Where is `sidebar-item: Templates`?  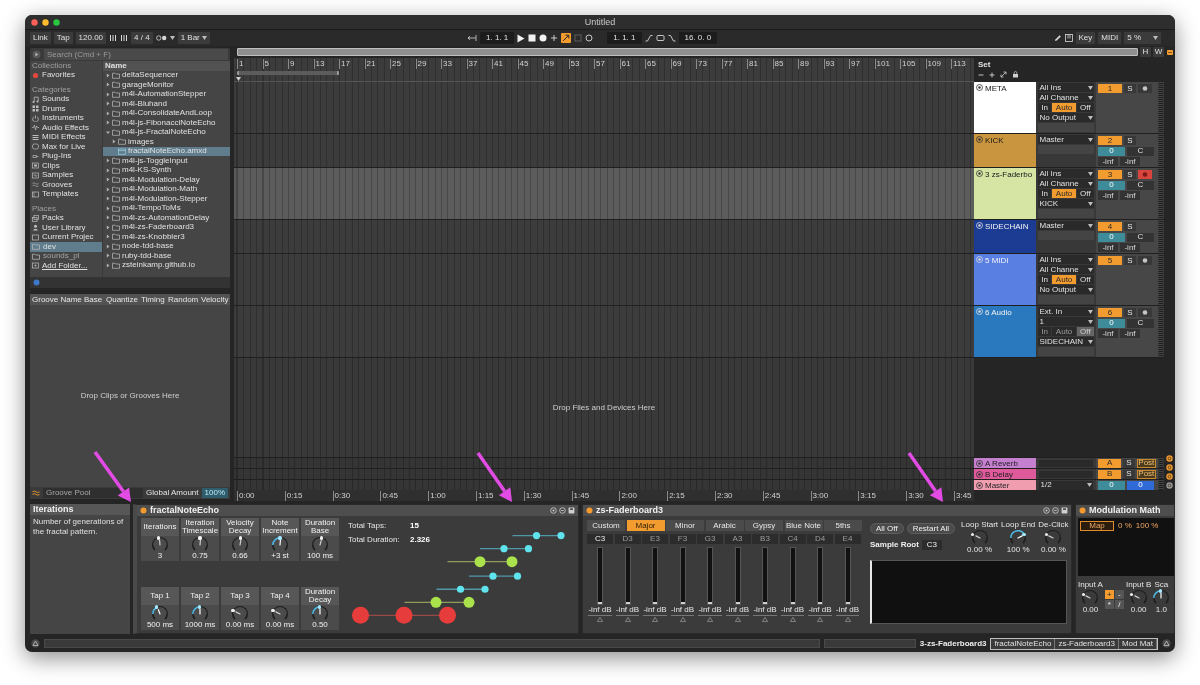
sidebar-item: Templates is located at coordinates (66, 194).